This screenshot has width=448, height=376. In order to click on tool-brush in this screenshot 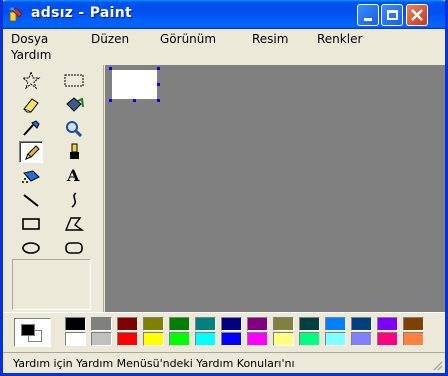, I will do `click(73, 152)`.